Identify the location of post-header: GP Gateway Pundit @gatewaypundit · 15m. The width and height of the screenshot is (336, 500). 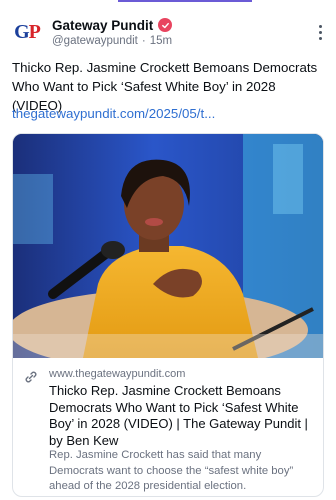
(170, 32).